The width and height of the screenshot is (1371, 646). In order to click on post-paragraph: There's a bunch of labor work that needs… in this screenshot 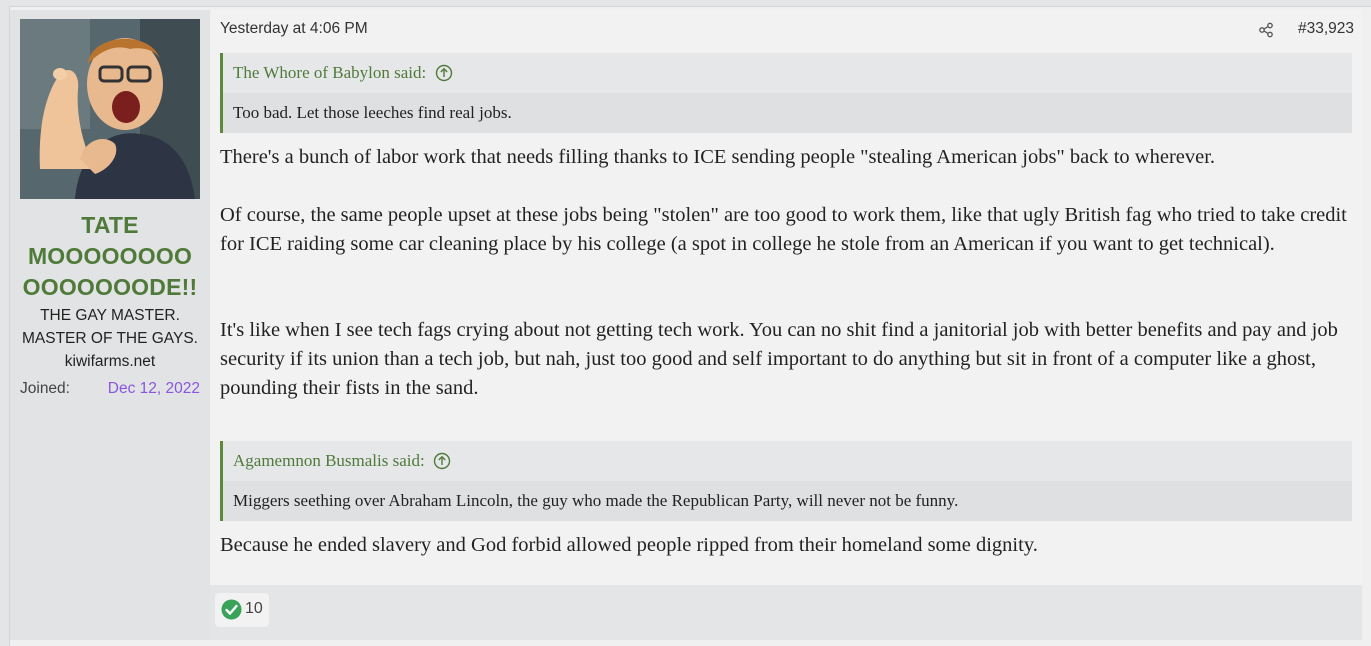, I will do `click(718, 157)`.